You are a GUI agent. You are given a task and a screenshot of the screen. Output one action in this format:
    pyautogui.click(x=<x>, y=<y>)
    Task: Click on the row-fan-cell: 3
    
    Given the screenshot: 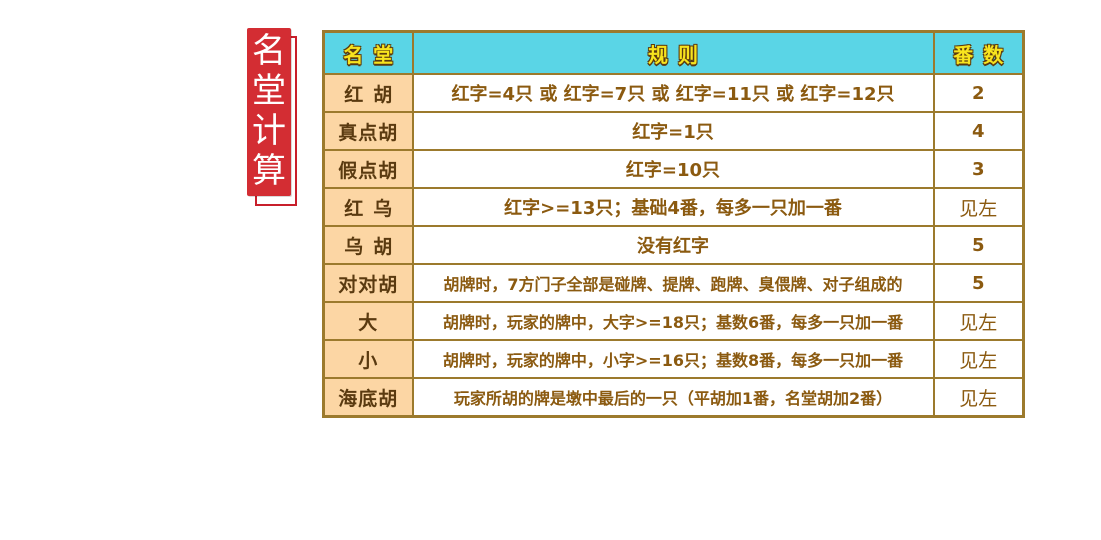 What is the action you would take?
    pyautogui.click(x=978, y=169)
    